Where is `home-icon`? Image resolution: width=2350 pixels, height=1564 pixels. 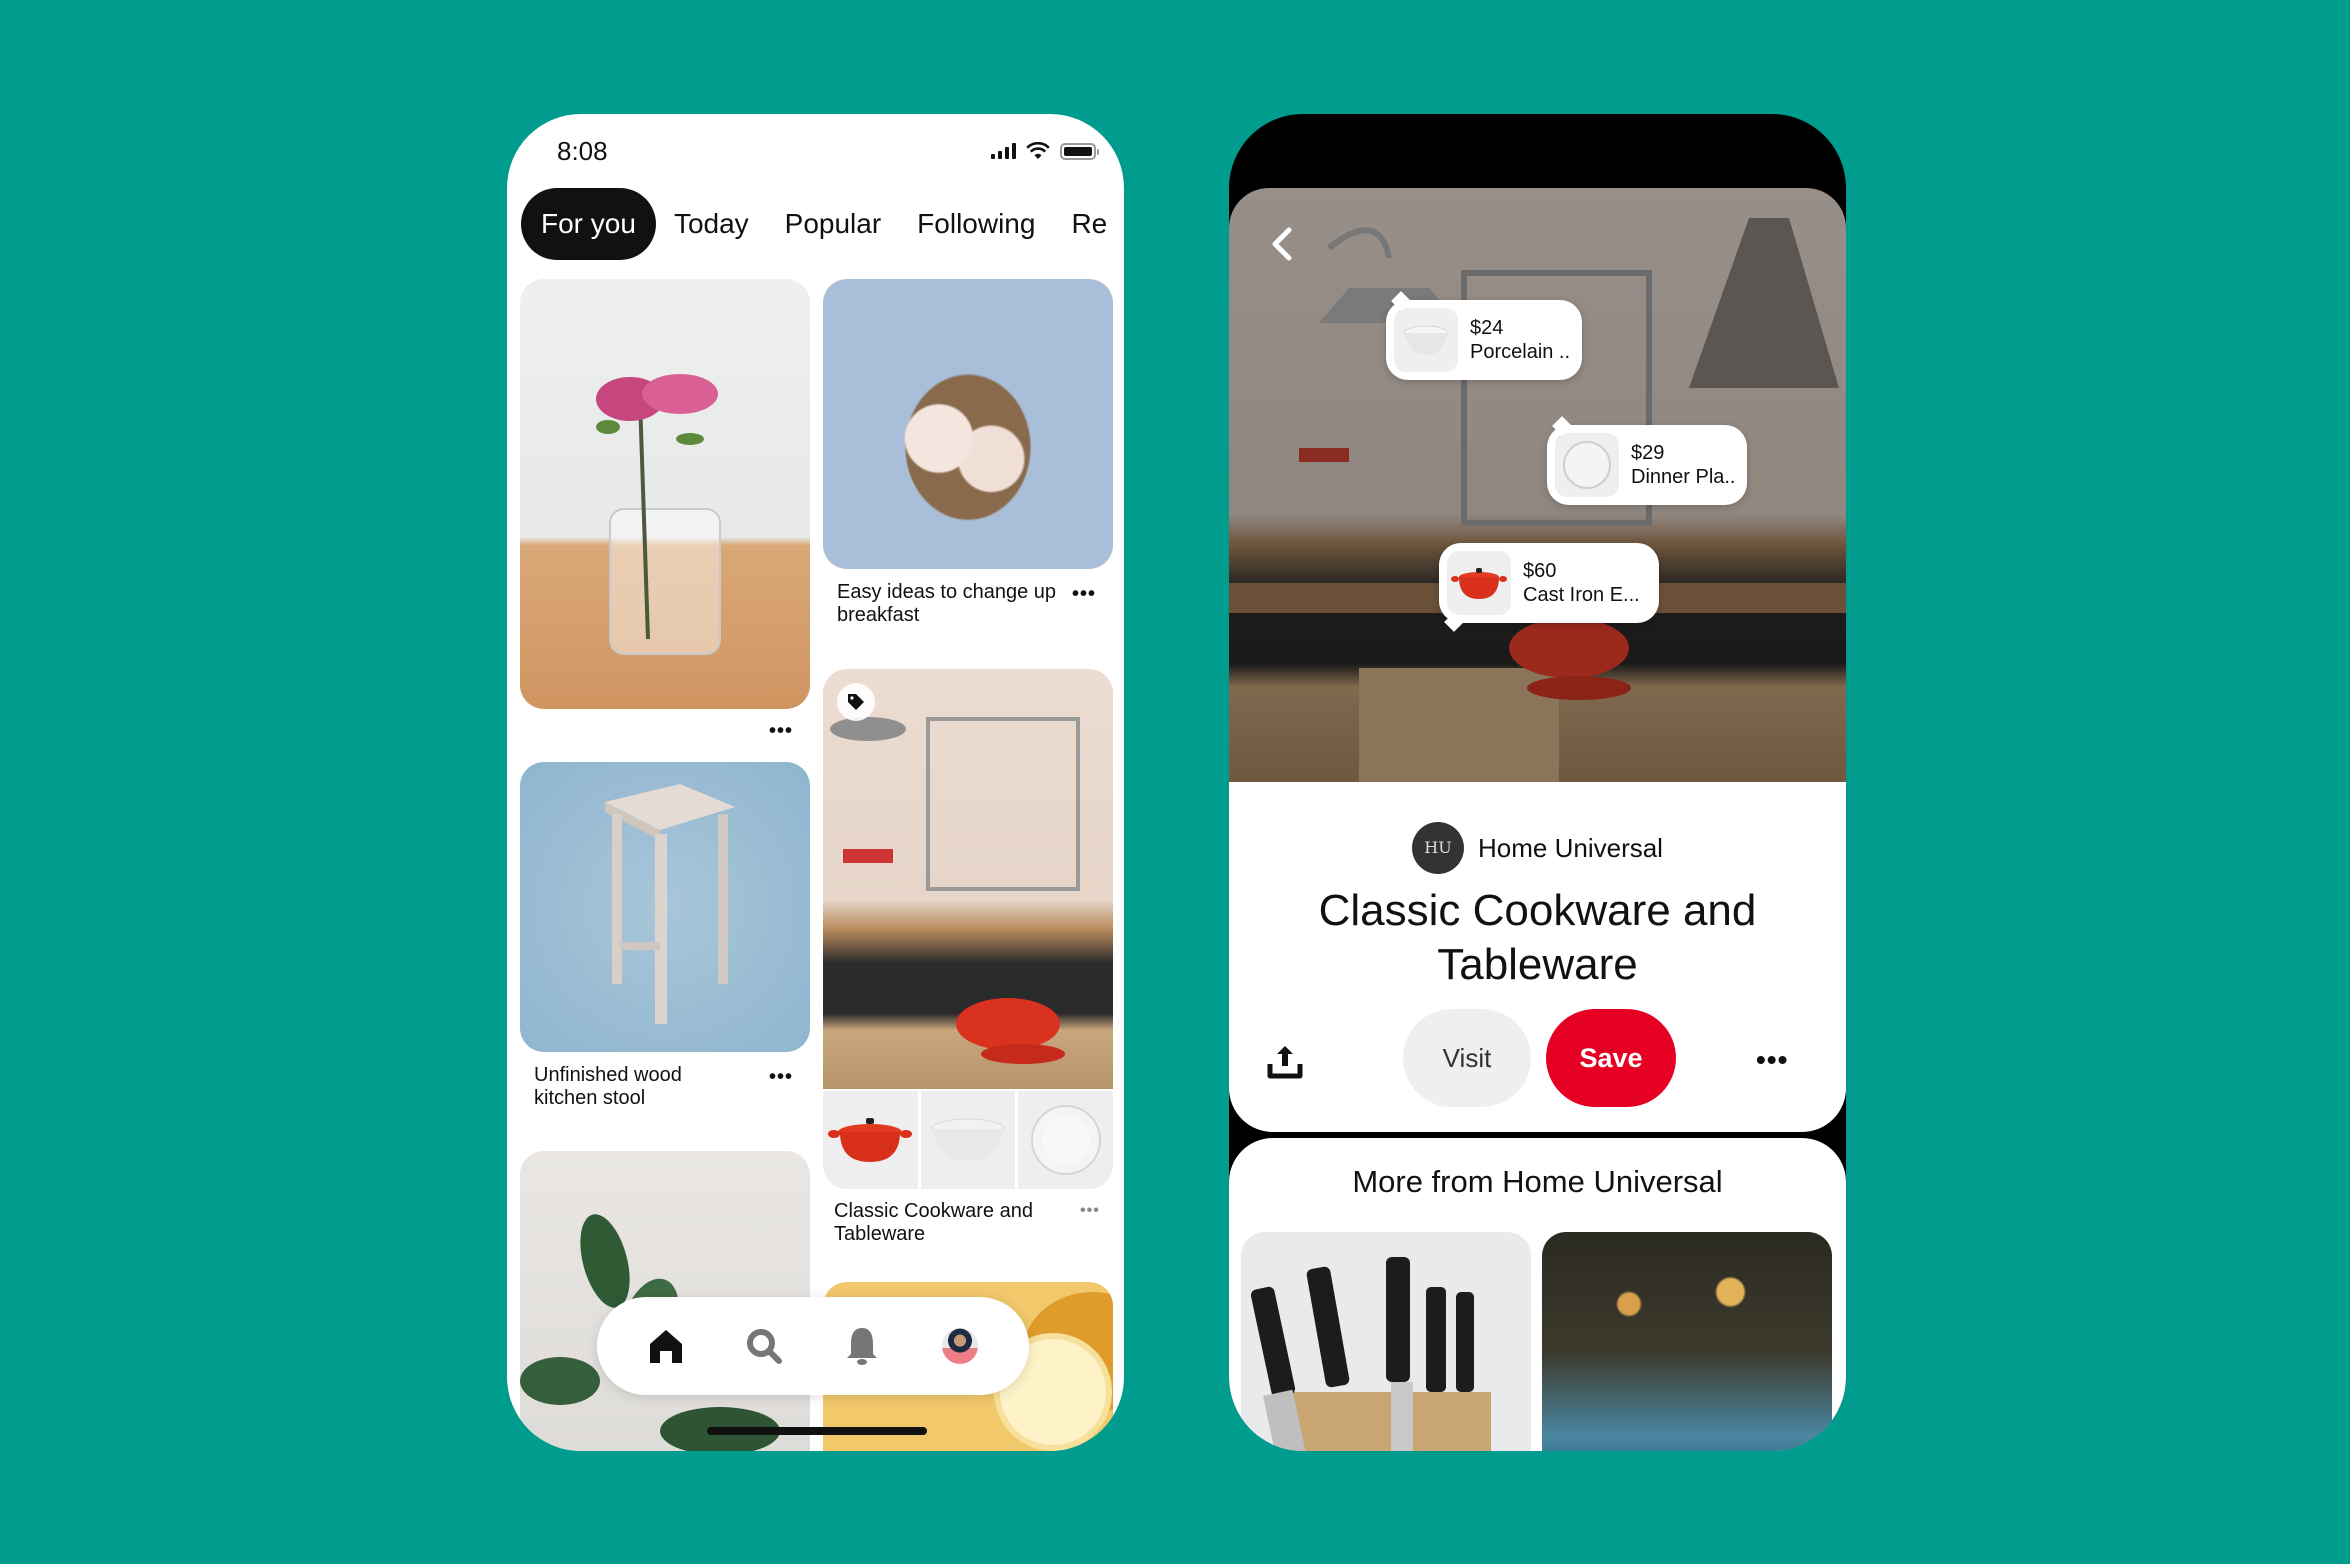 home-icon is located at coordinates (666, 1346).